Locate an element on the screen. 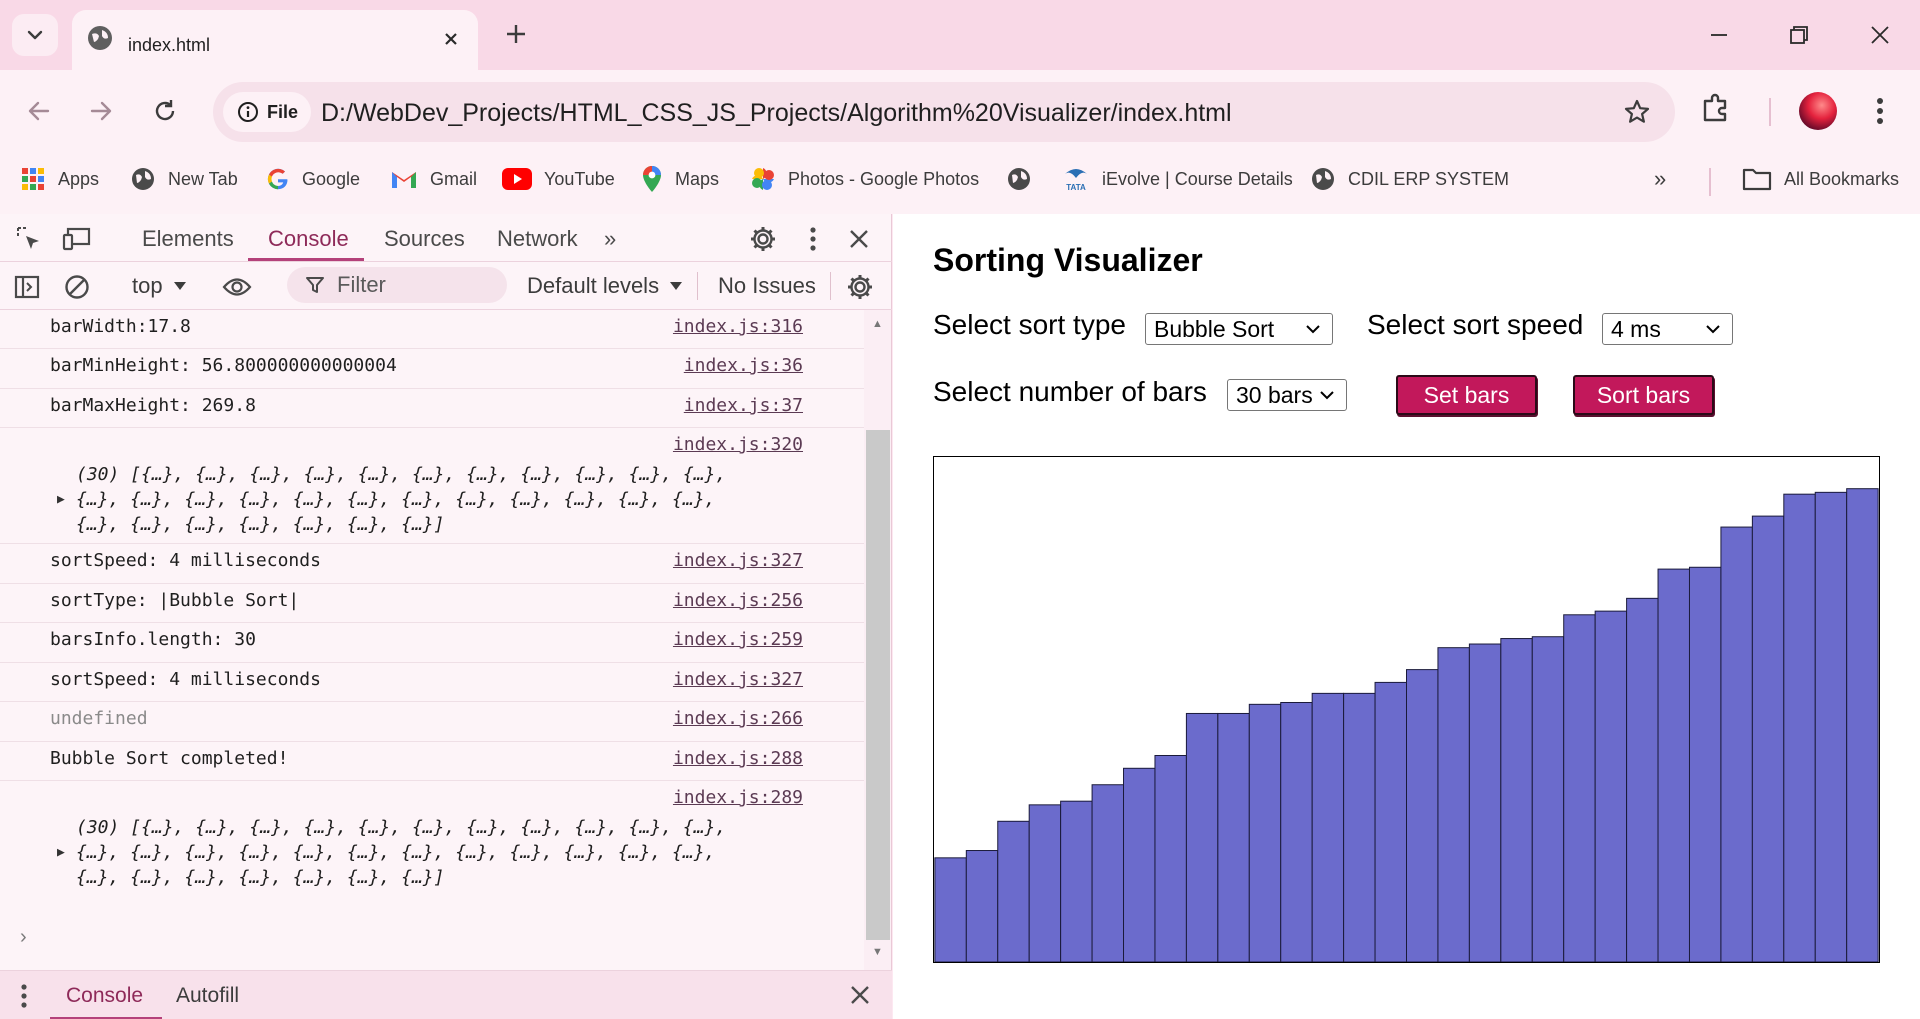  console-settings-button is located at coordinates (860, 287).